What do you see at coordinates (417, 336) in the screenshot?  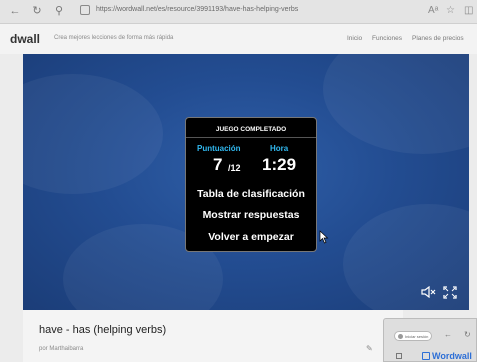 I see `signin-pill-label: Iniciar sesión` at bounding box center [417, 336].